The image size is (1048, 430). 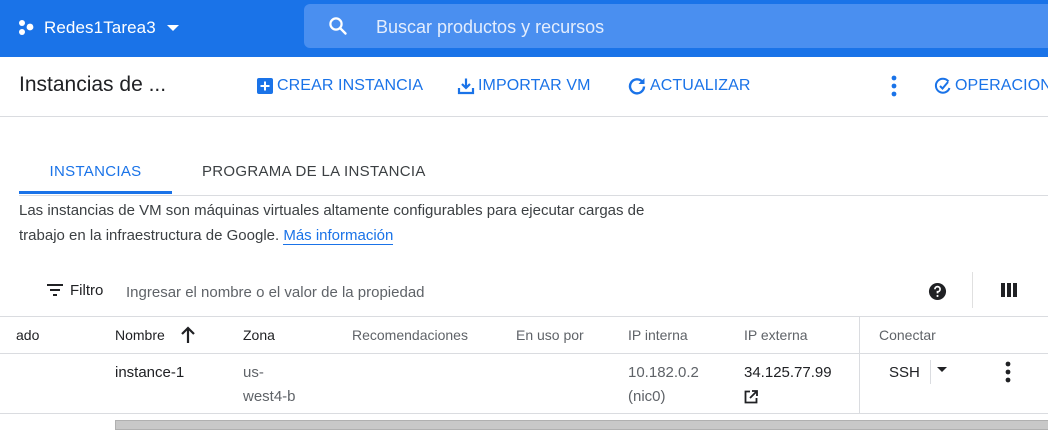 What do you see at coordinates (581, 425) in the screenshot?
I see `horizontal-scrollbar` at bounding box center [581, 425].